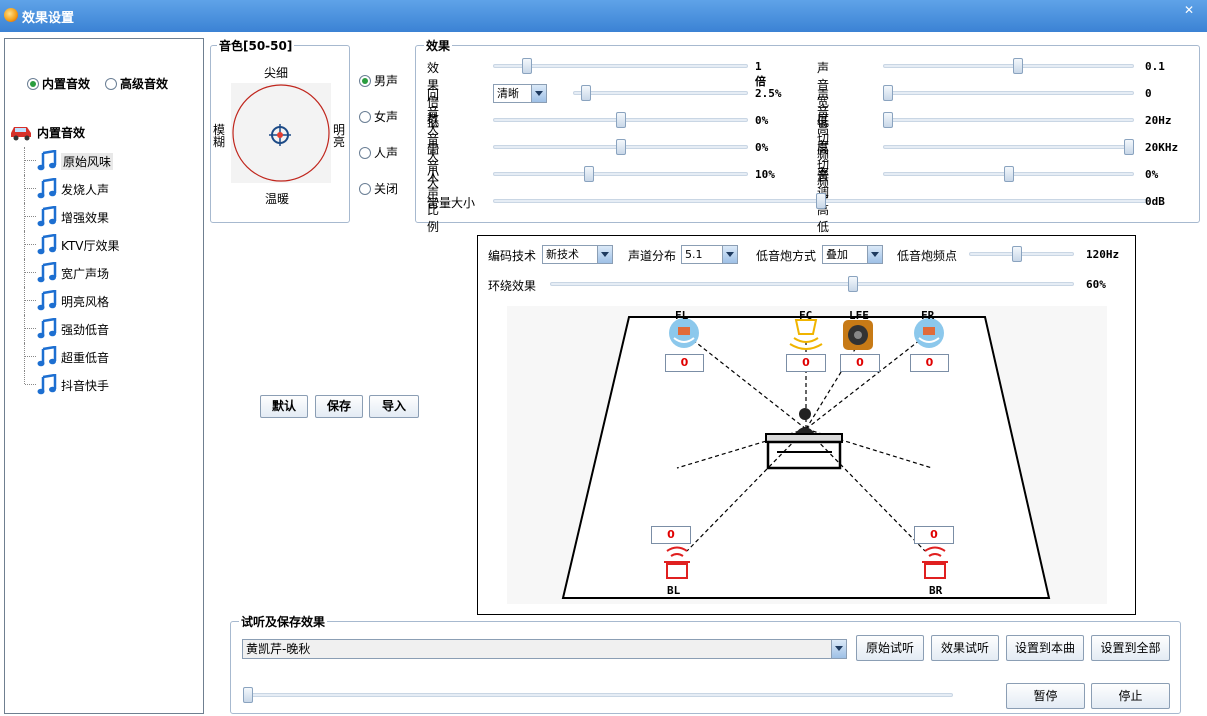 This screenshot has height=716, width=1207. Describe the element at coordinates (451, 203) in the screenshot. I see `volume-label: 音量大小` at that location.